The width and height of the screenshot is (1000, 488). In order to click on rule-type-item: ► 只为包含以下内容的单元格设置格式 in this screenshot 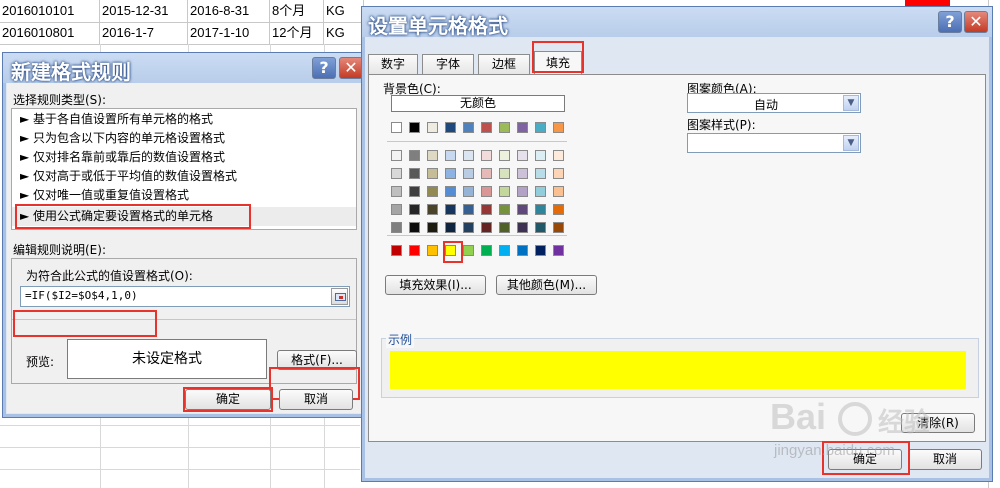, I will do `click(122, 138)`.